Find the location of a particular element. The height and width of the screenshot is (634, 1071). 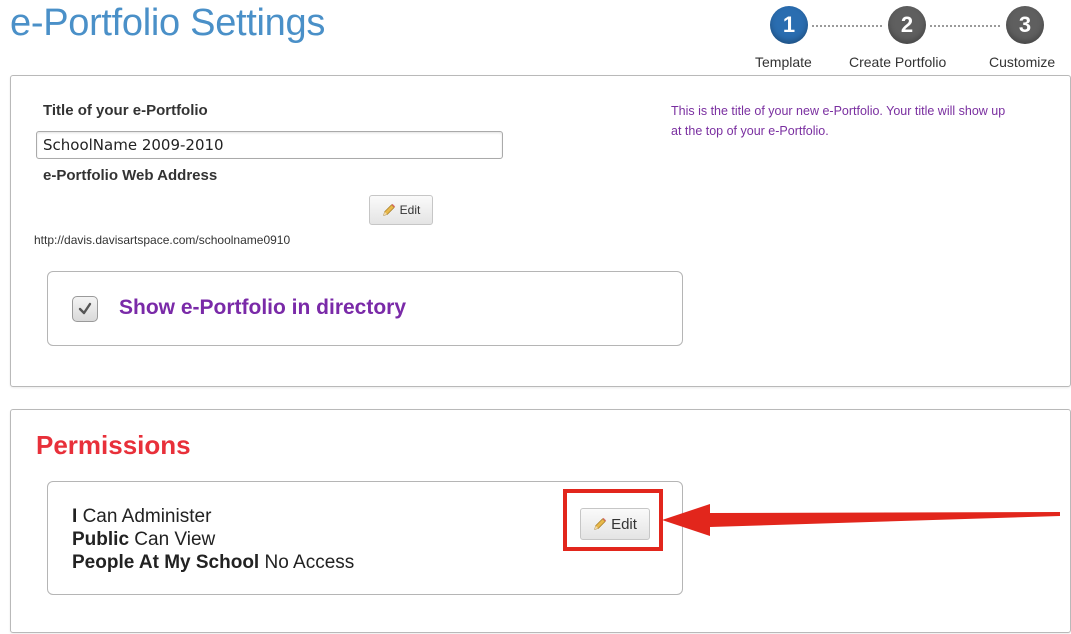

step-3-circle: 3 is located at coordinates (1025, 25).